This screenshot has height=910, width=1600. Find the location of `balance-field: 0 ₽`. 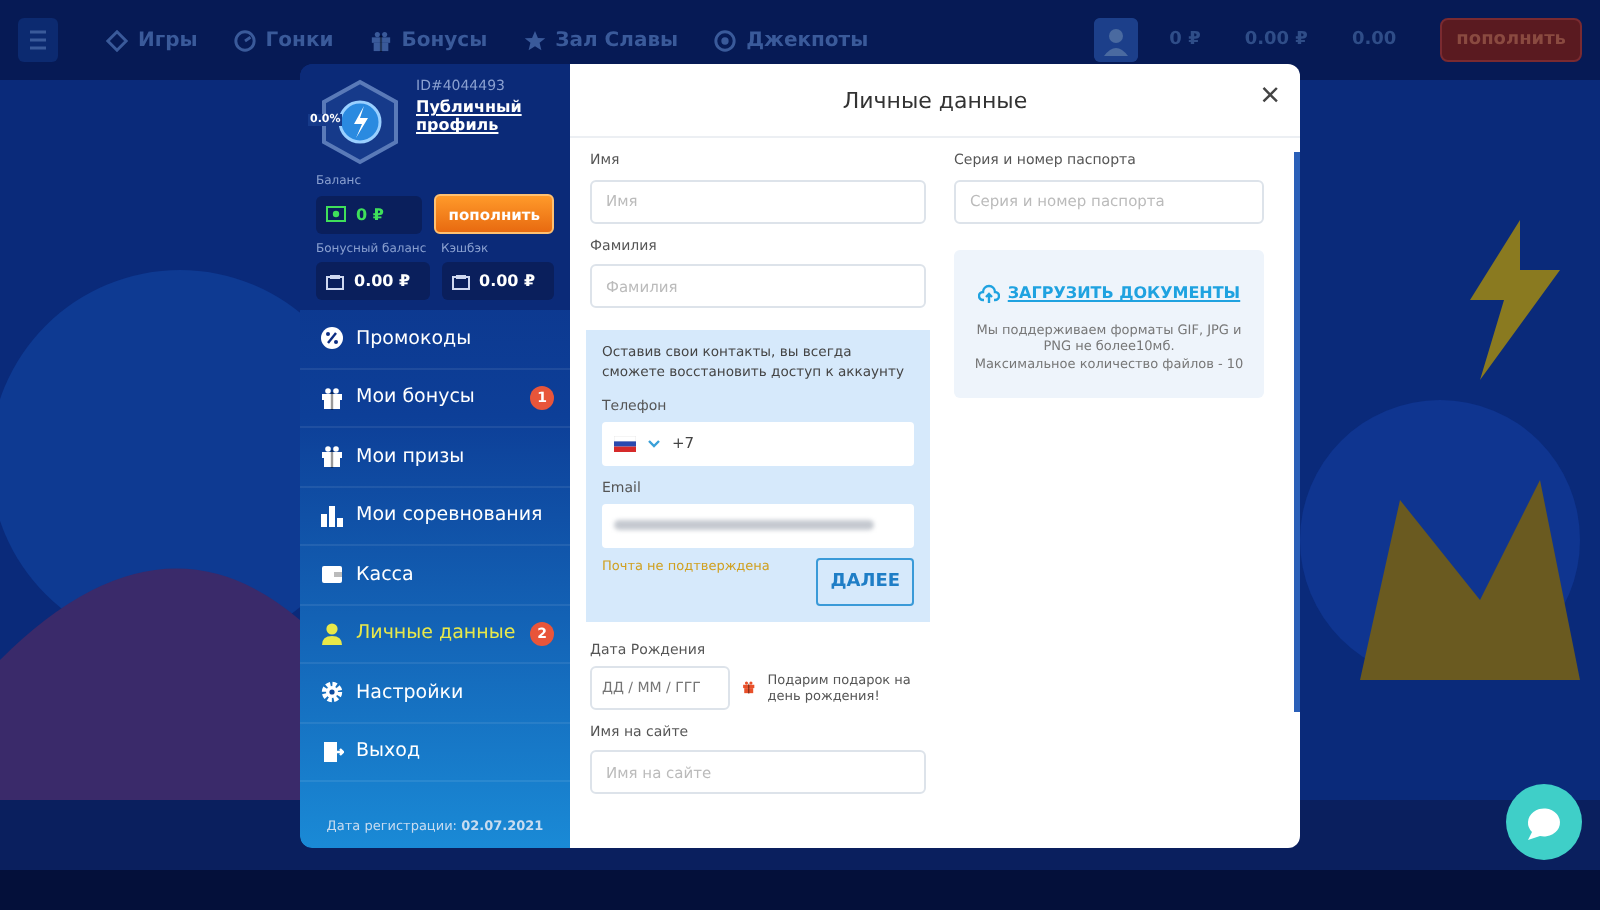

balance-field: 0 ₽ is located at coordinates (369, 214).